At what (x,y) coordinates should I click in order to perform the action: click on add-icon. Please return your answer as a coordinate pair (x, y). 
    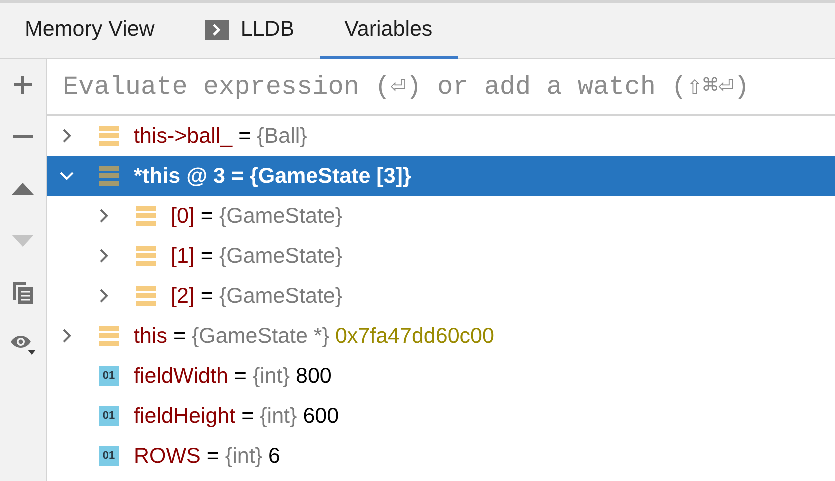
    Looking at the image, I should click on (23, 85).